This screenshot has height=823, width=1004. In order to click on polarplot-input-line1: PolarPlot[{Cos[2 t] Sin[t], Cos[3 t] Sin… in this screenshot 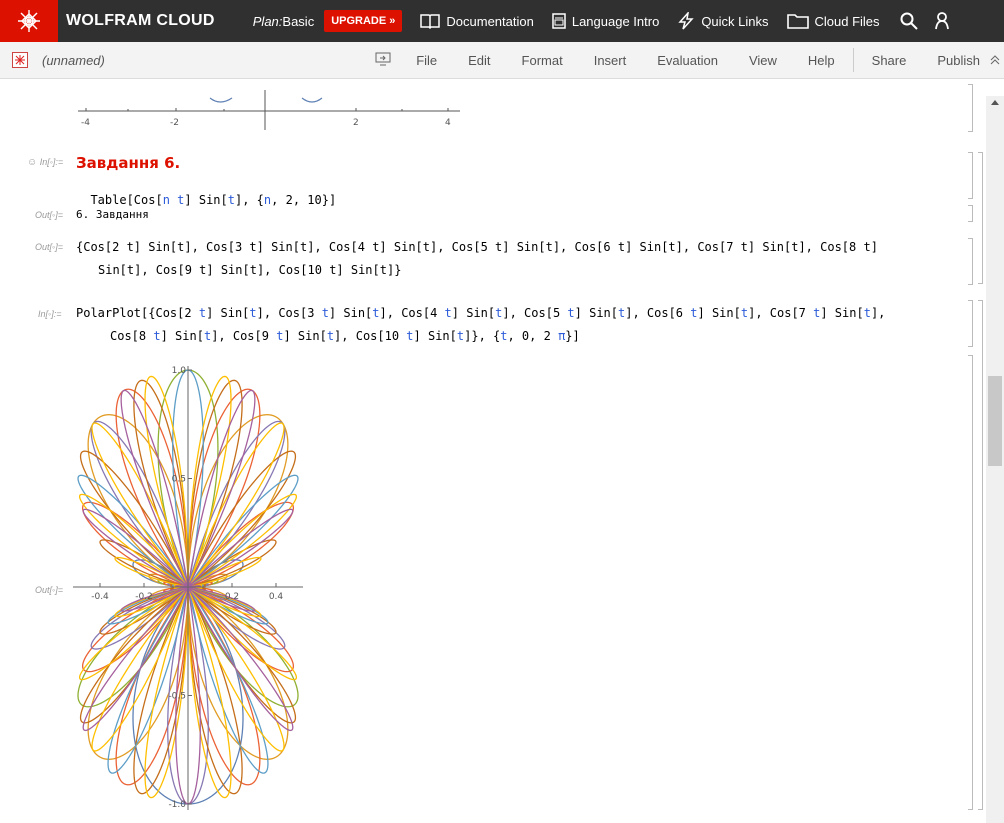, I will do `click(480, 313)`.